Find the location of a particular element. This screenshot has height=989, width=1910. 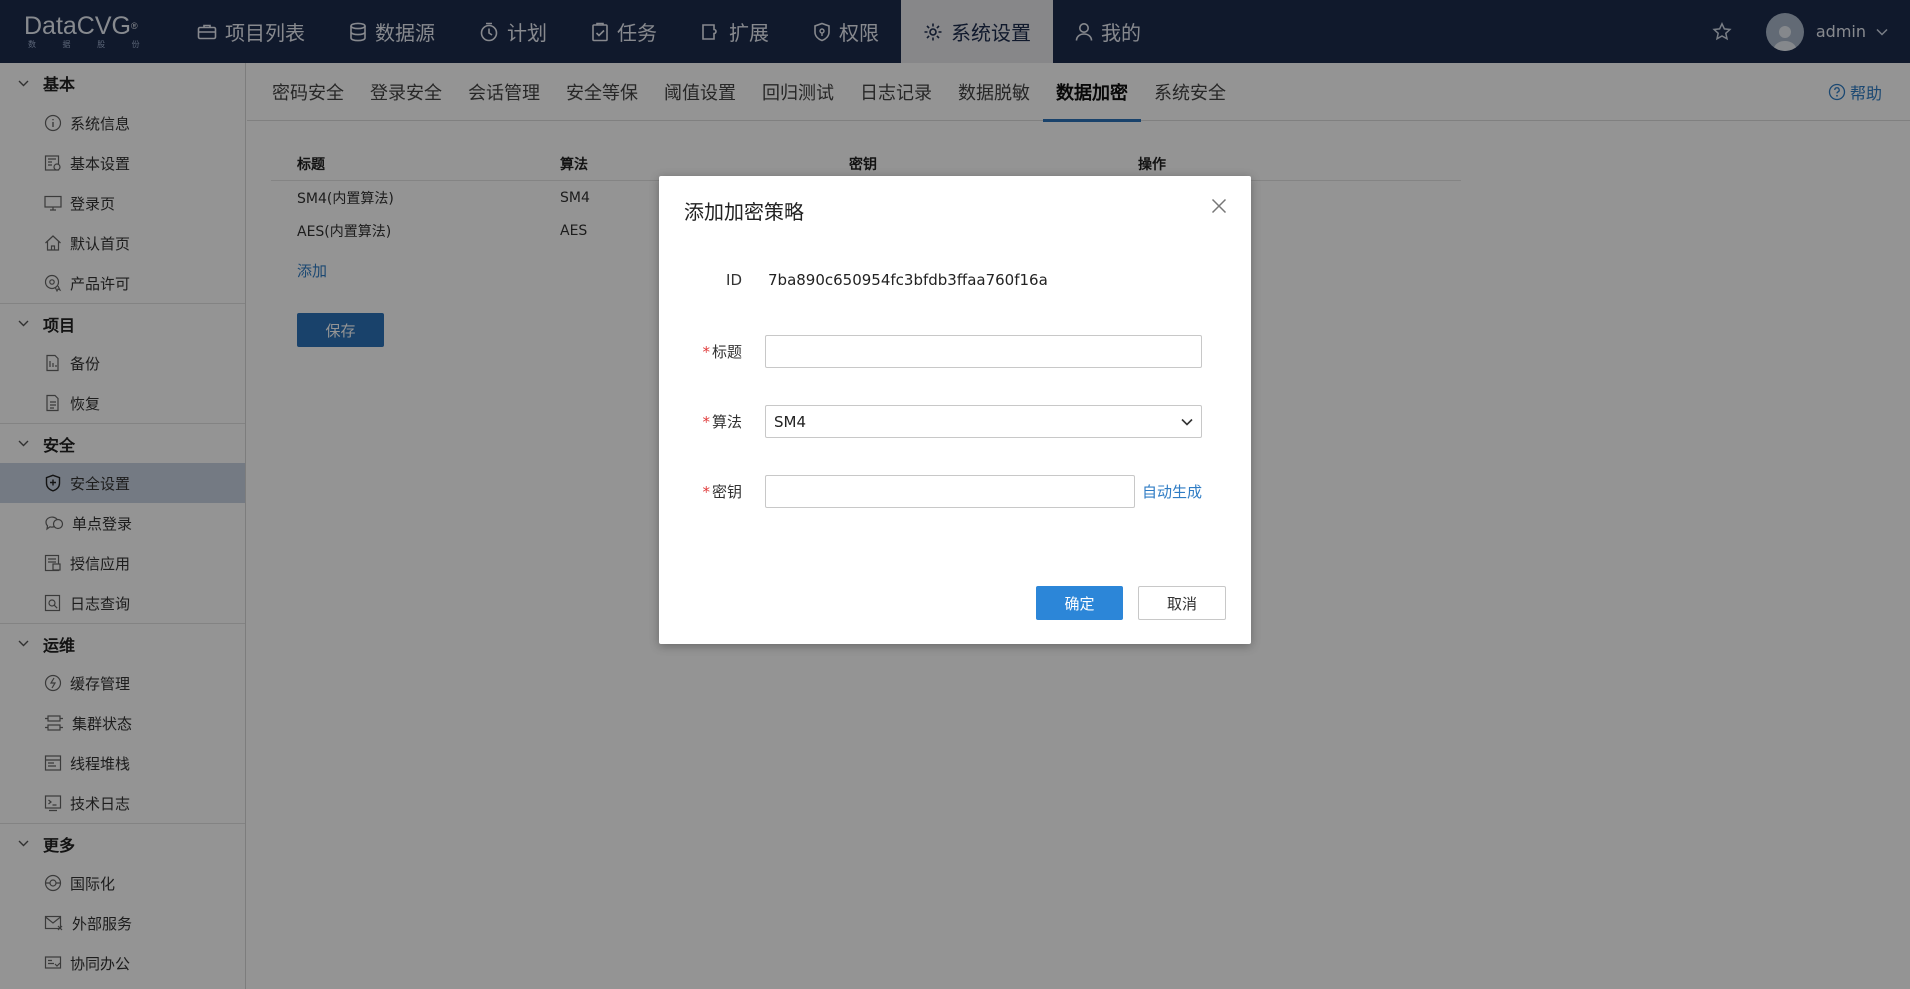

title-label-text: 标题 is located at coordinates (726, 352).